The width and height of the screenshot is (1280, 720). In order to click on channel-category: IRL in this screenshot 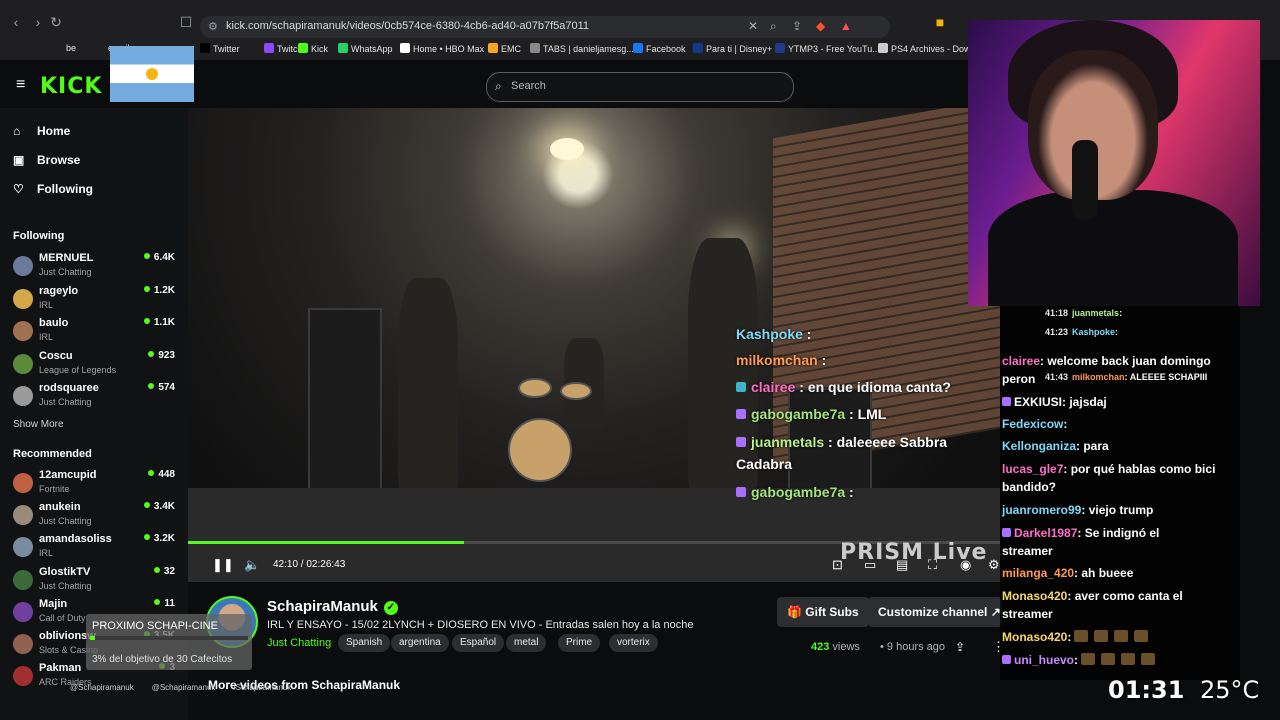, I will do `click(46, 553)`.